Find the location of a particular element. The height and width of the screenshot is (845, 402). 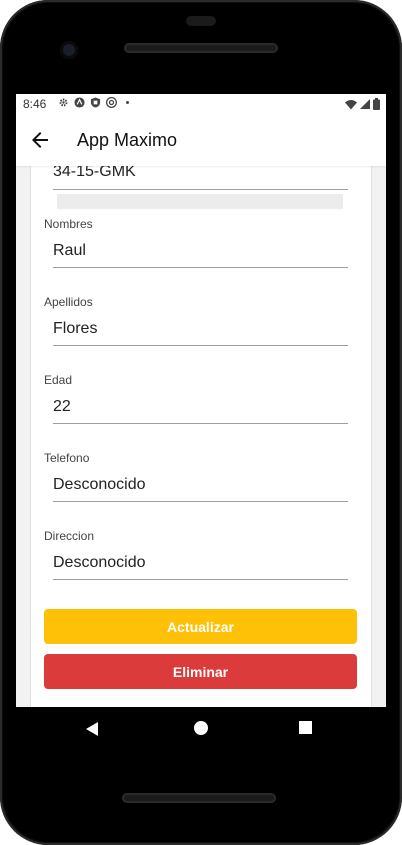

app-title: App Maximo is located at coordinates (127, 140).